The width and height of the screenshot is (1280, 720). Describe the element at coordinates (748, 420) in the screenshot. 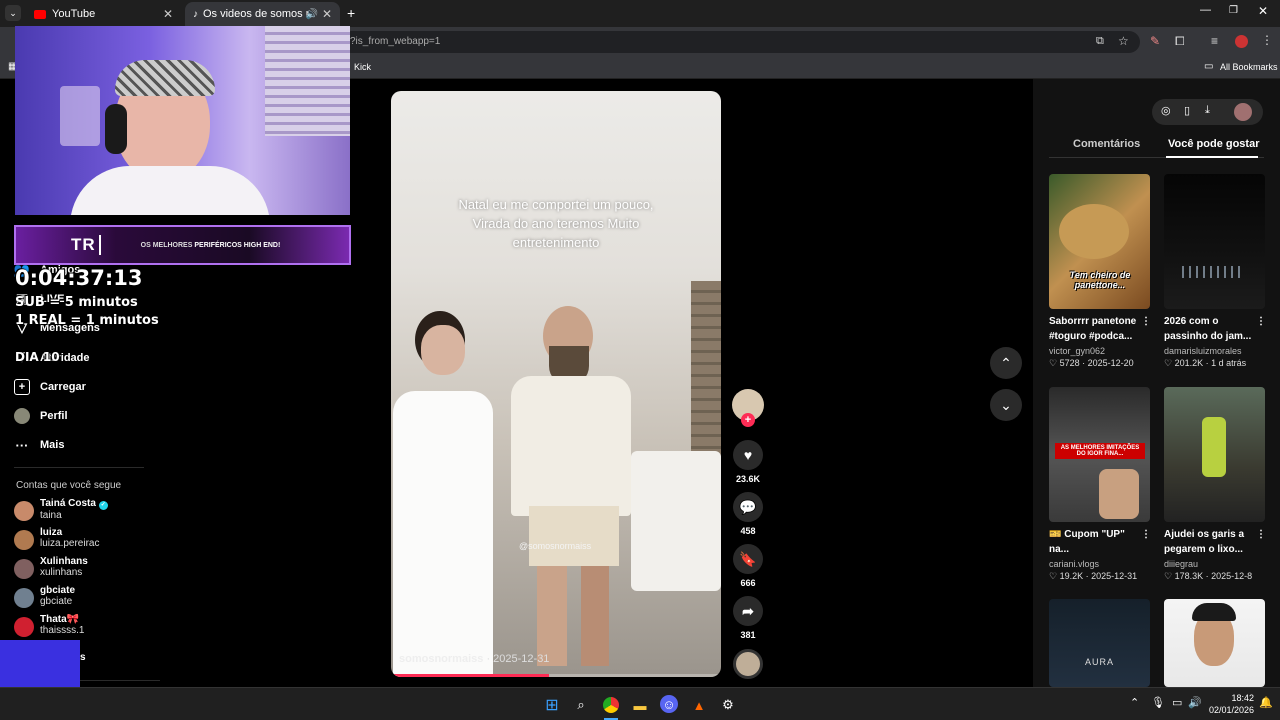

I see `follow-plus-icon: +` at that location.